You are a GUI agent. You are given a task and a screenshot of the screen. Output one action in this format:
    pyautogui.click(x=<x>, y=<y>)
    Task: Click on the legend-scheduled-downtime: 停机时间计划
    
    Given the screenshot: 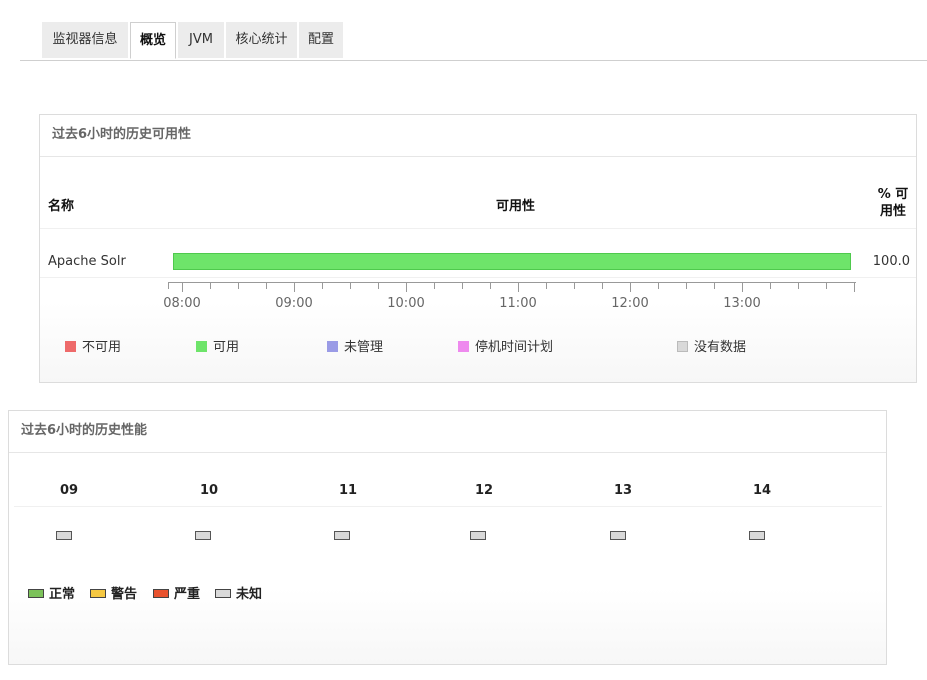 What is the action you would take?
    pyautogui.click(x=505, y=348)
    